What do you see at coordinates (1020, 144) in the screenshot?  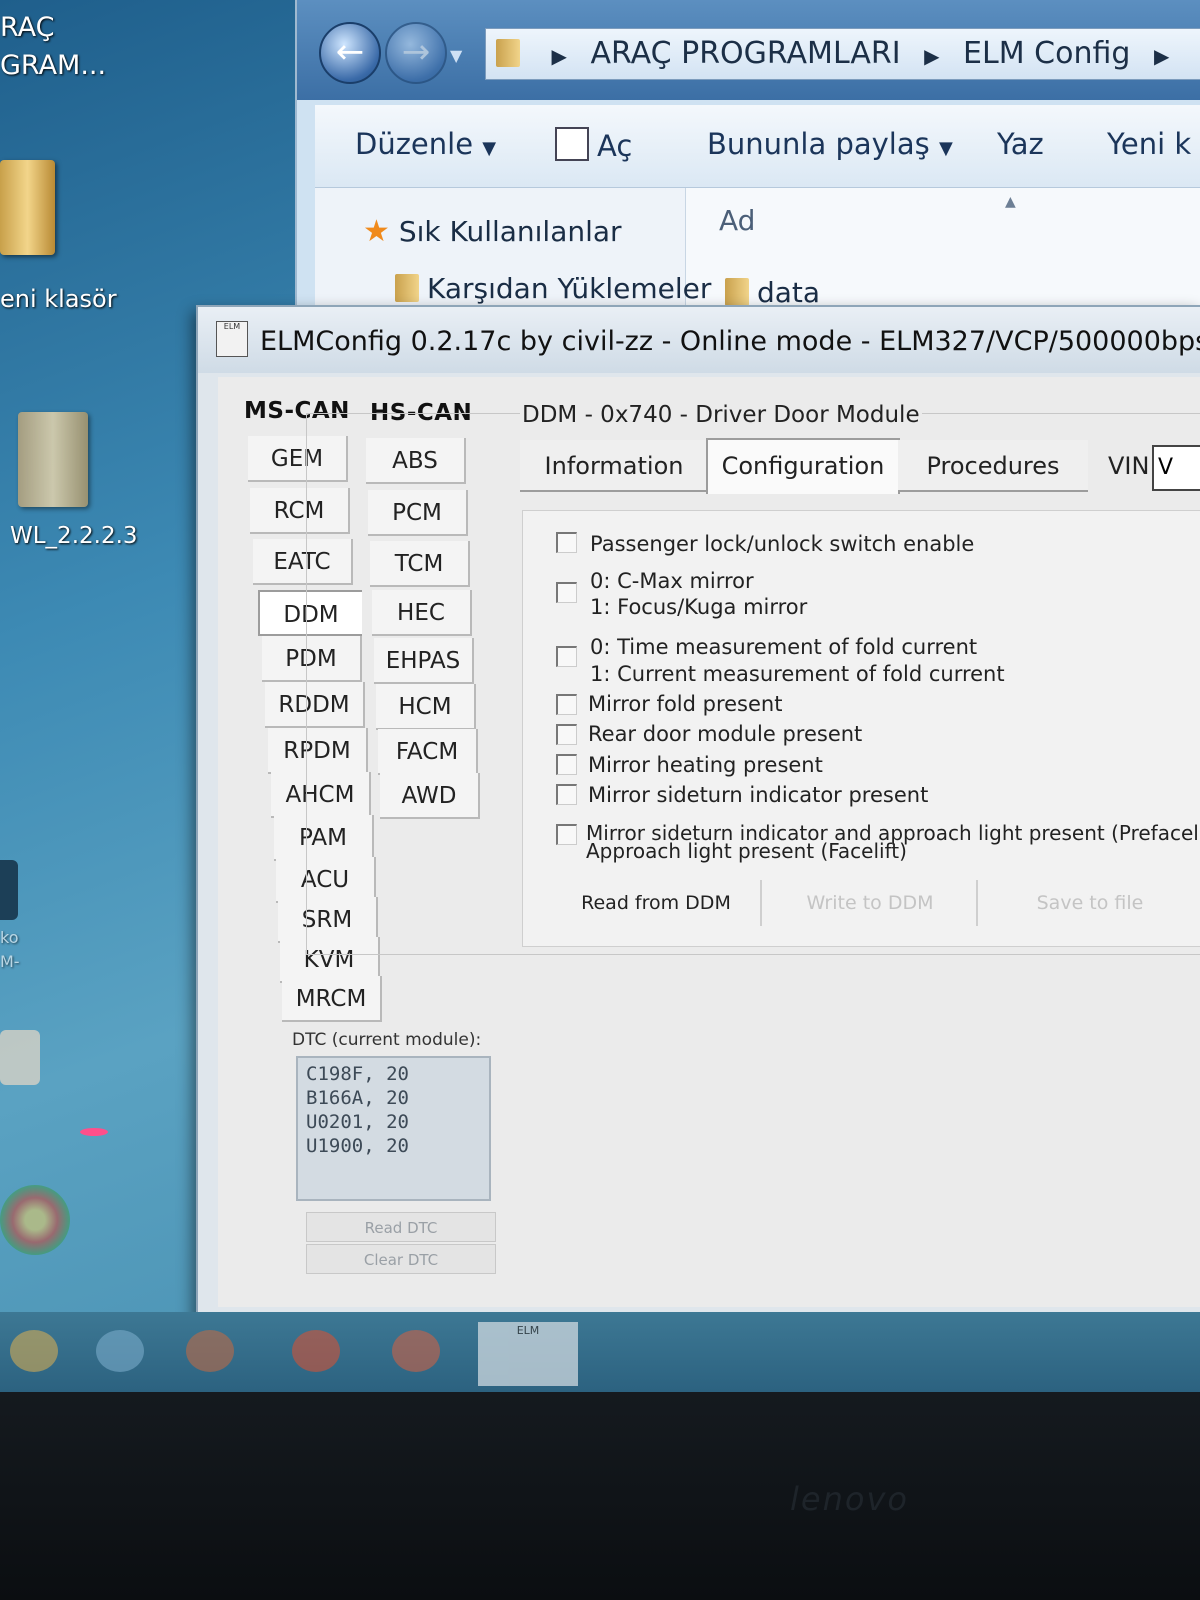 I see `print-button: Yaz` at bounding box center [1020, 144].